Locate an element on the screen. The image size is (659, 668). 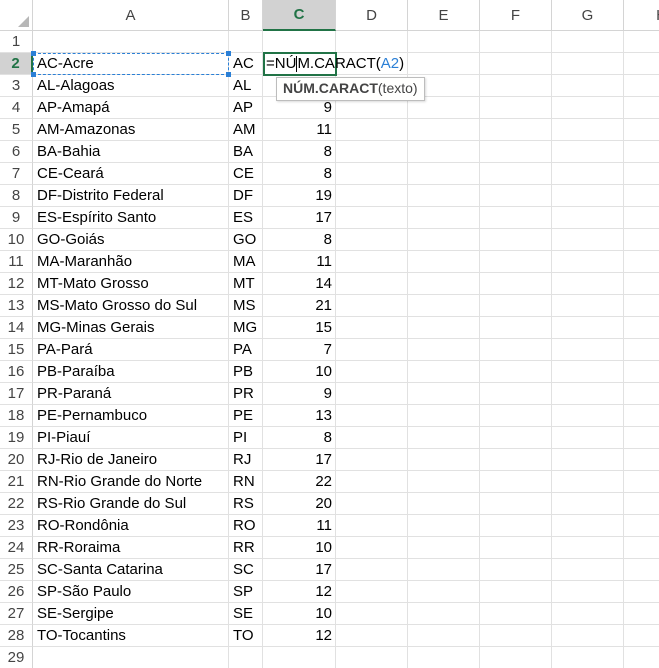
cell-d23 is located at coordinates (372, 526).